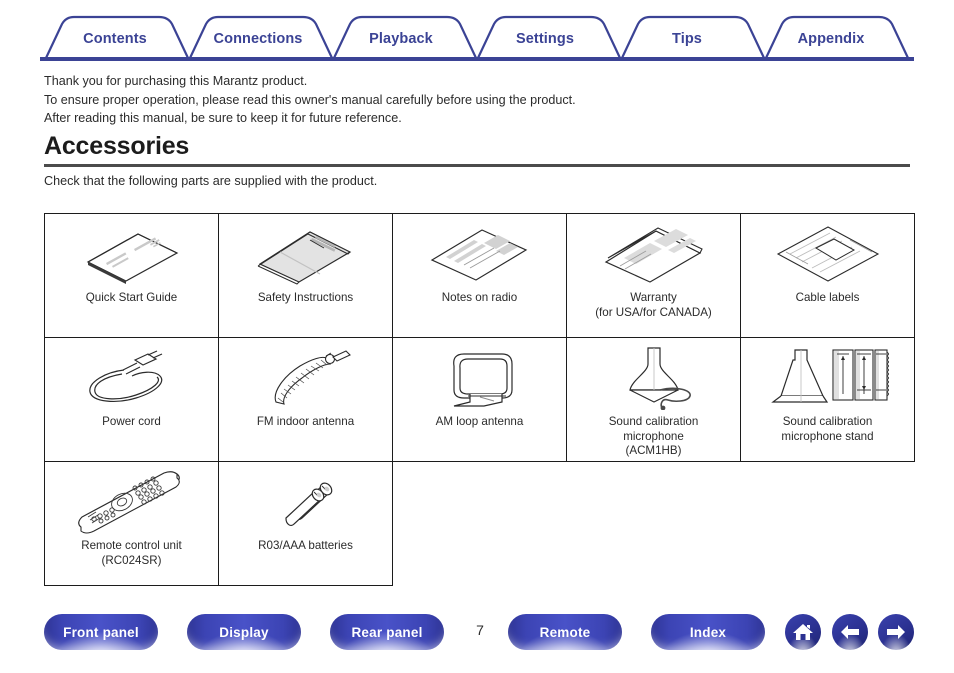 The image size is (954, 673). I want to click on fm-antenna-icon, so click(305, 378).